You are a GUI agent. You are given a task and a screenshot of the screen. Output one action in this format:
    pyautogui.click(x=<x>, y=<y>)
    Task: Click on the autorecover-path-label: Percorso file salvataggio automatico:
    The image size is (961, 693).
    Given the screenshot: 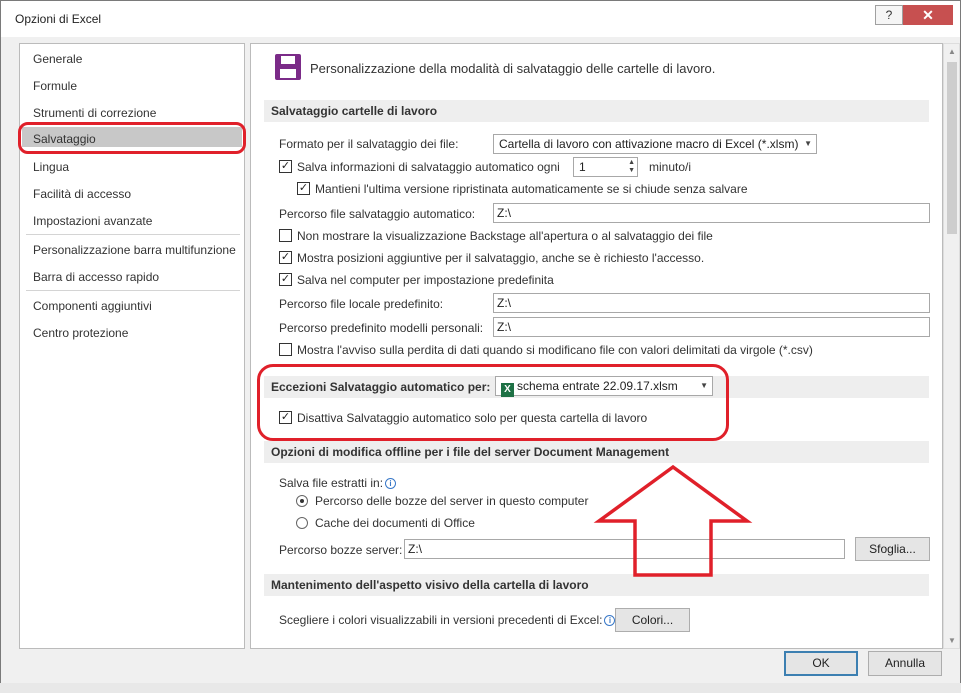 What is the action you would take?
    pyautogui.click(x=377, y=214)
    